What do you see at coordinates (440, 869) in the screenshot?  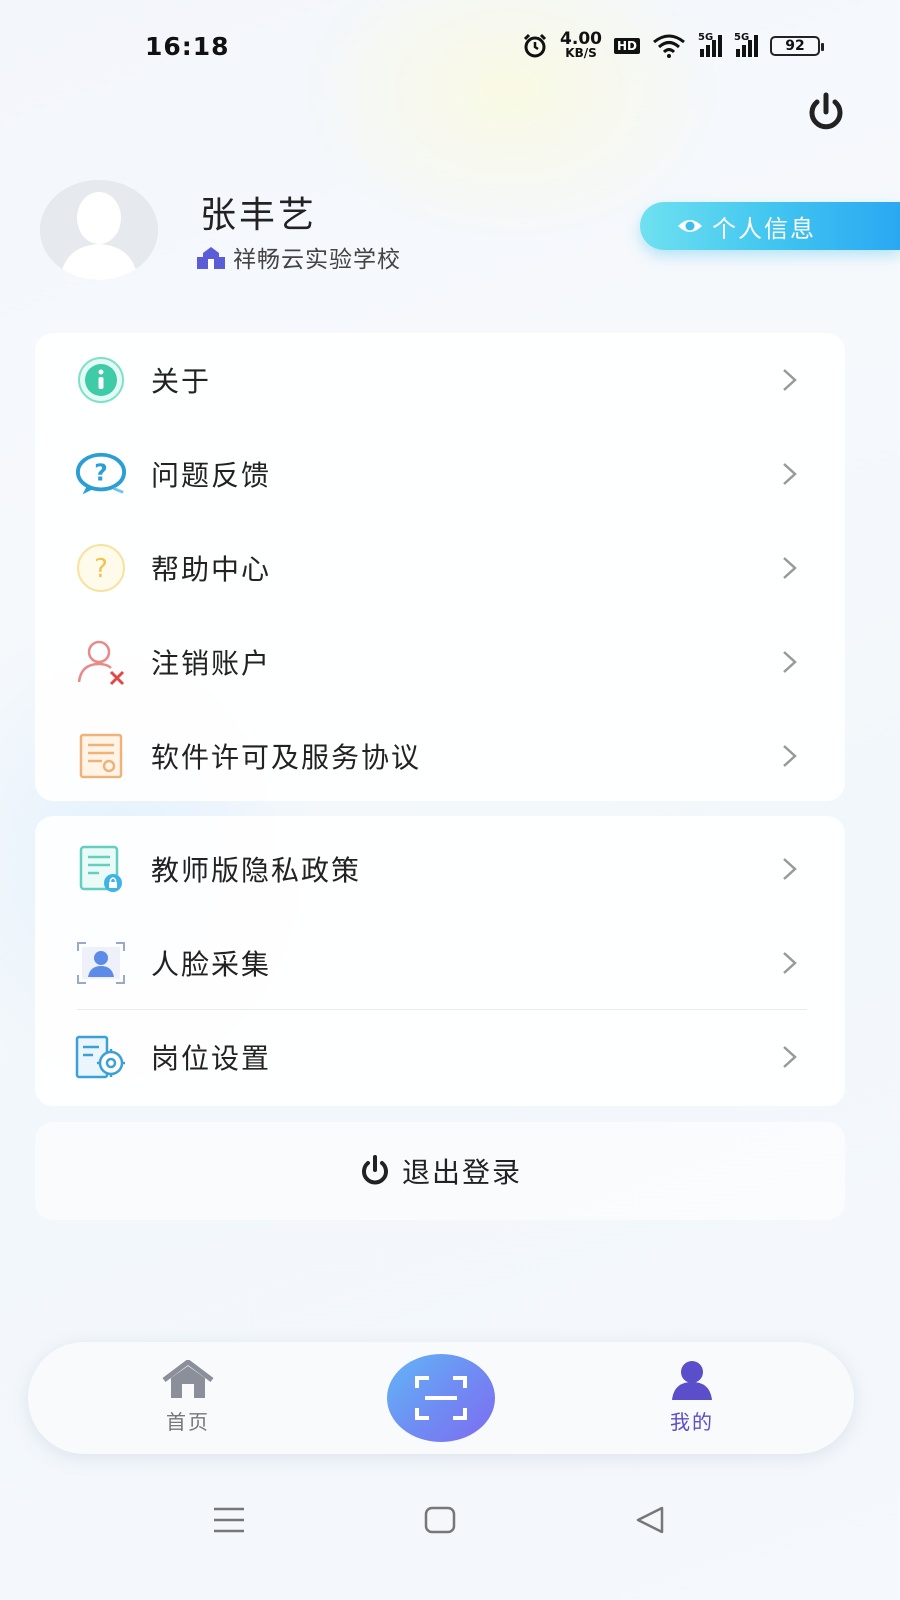 I see `menu-item-privacy-policy: 教师版隐私政策` at bounding box center [440, 869].